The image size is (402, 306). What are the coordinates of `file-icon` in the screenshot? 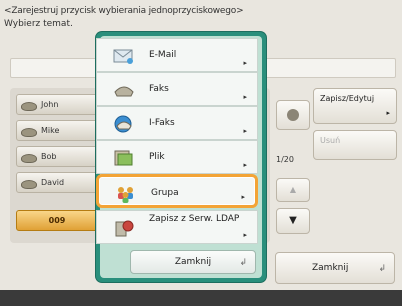 It's located at (123, 158).